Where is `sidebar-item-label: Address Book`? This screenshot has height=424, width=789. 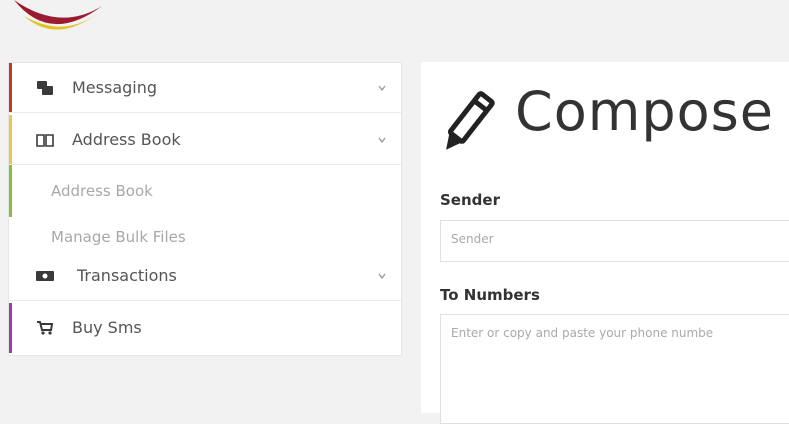
sidebar-item-label: Address Book is located at coordinates (126, 139).